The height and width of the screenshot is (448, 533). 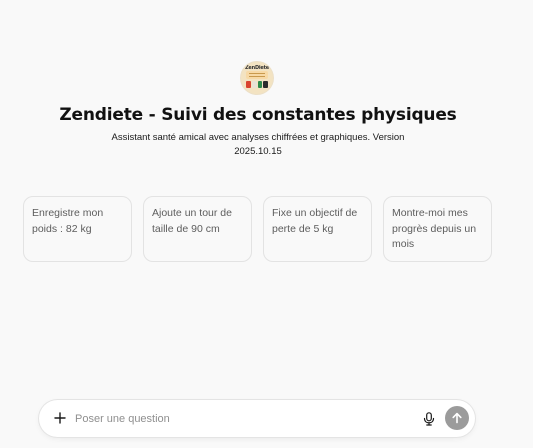 I want to click on assistant-logo: ZenDiete, so click(x=257, y=78).